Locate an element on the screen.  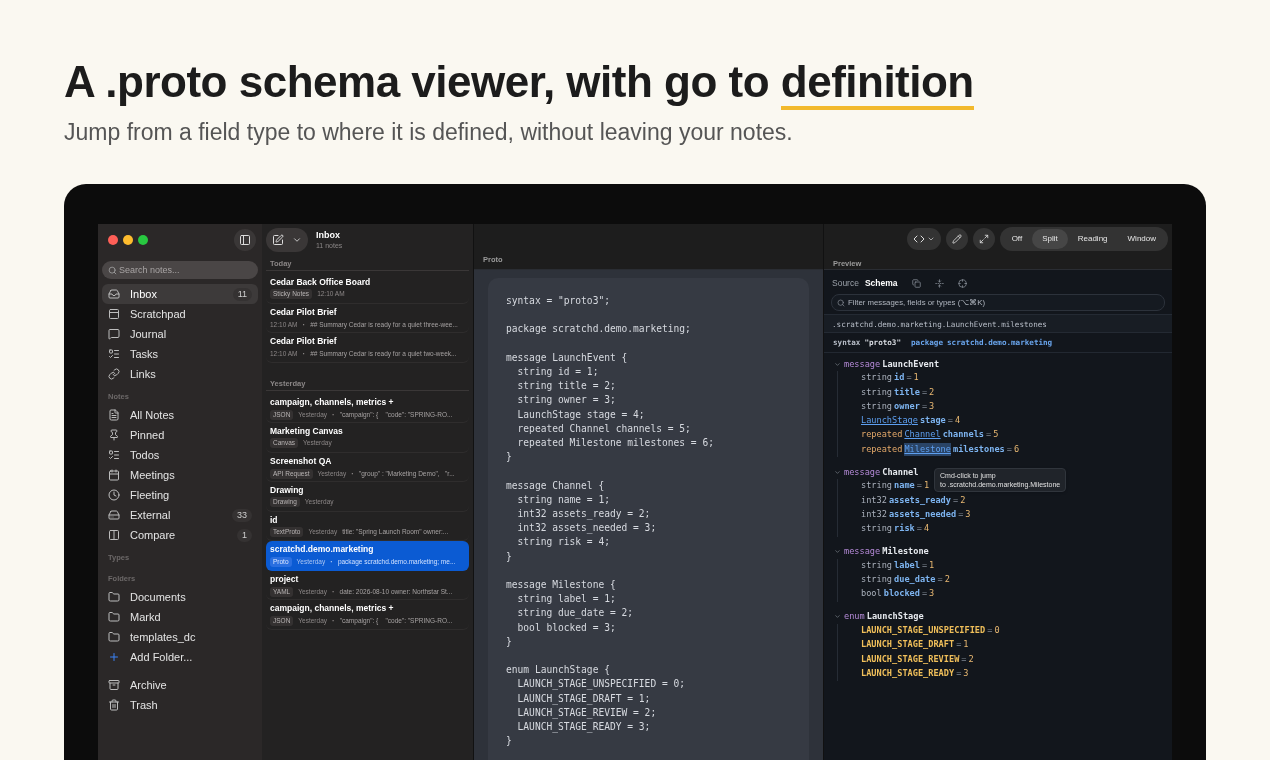
archive-icon is located at coordinates (114, 685).